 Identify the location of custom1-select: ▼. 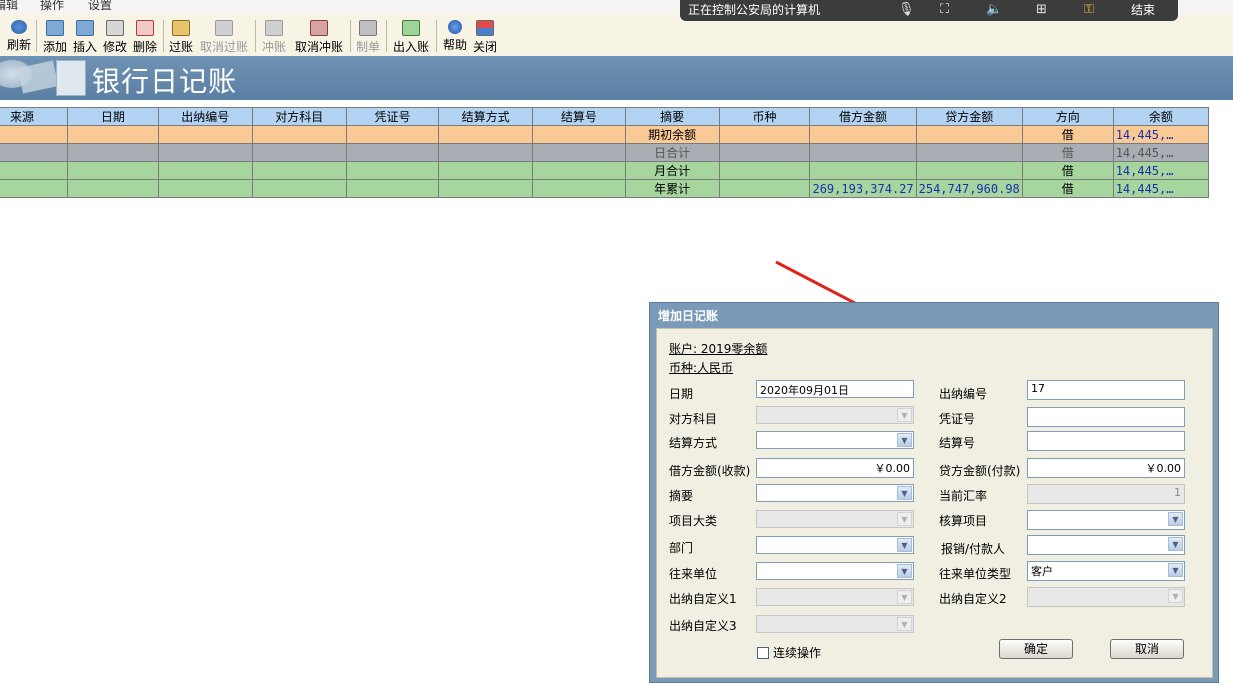
(835, 597).